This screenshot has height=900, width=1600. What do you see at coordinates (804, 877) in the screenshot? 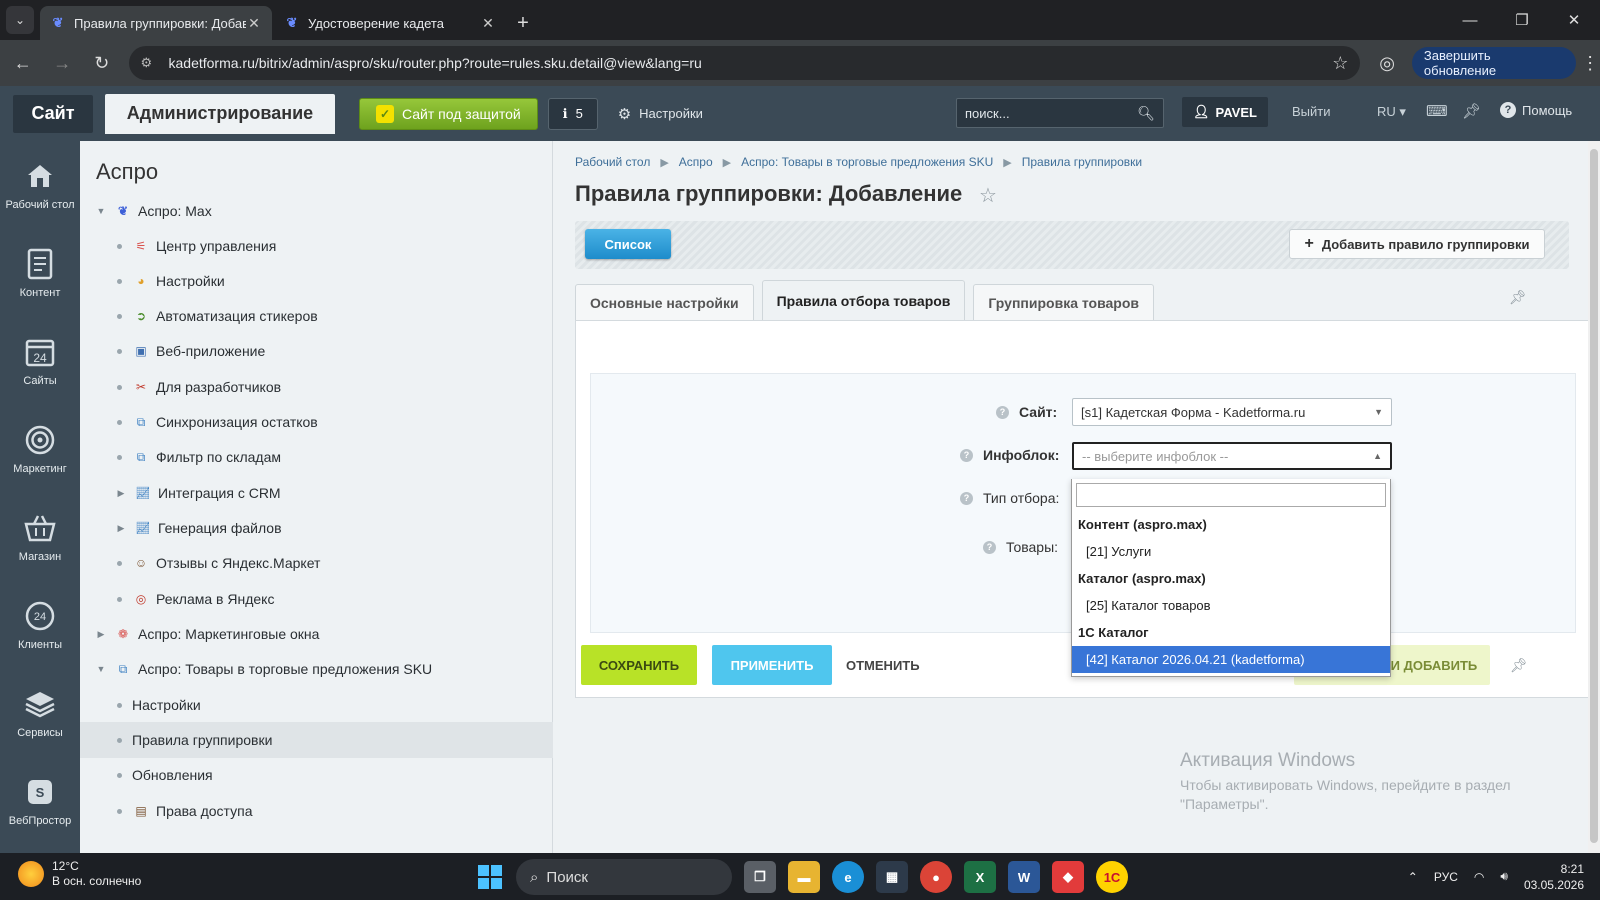
I see `file-explorer-icon: ▬` at bounding box center [804, 877].